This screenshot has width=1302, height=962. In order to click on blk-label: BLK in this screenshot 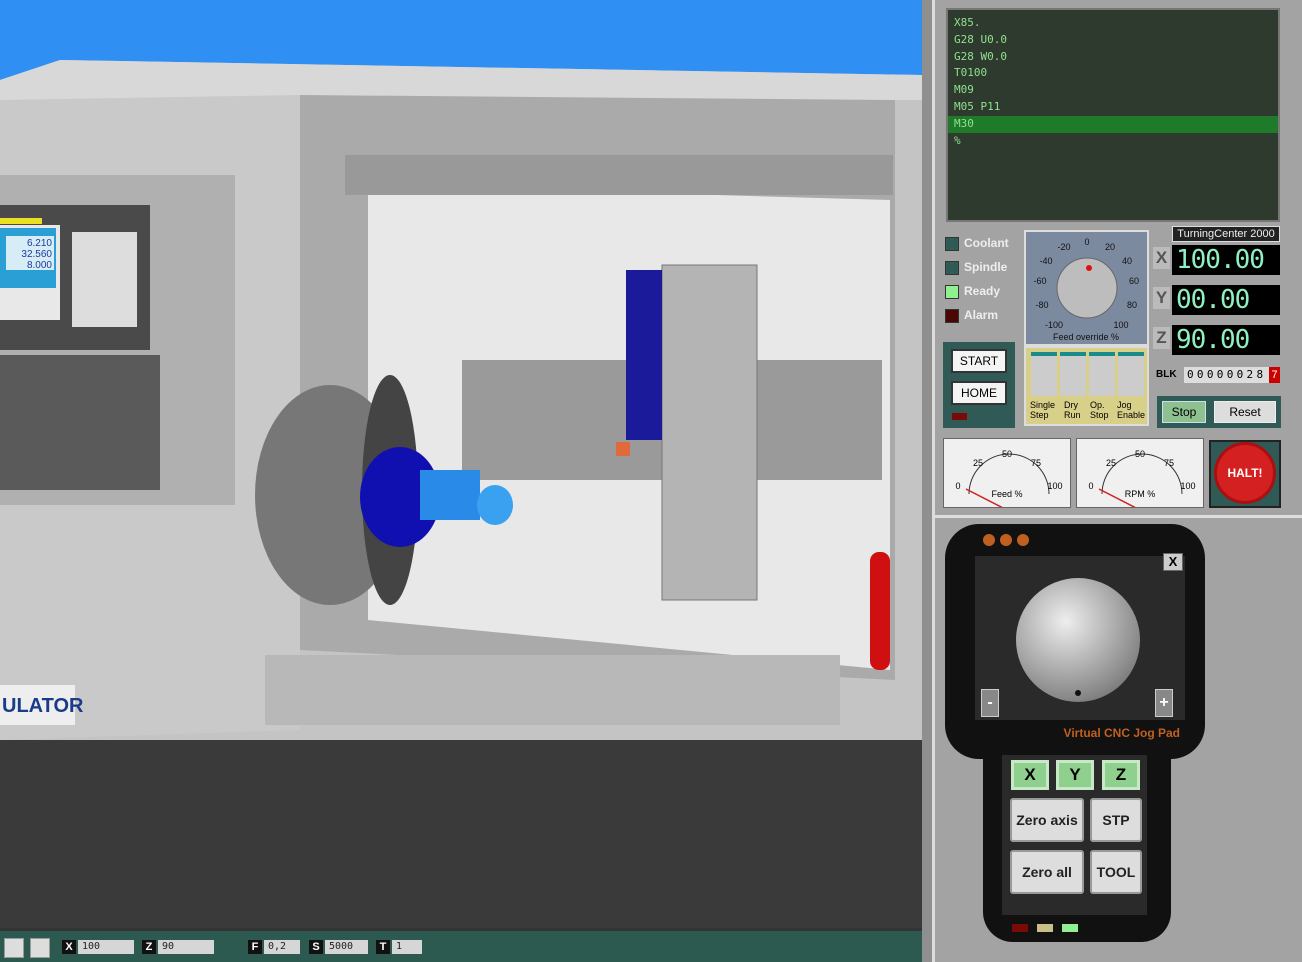, I will do `click(1166, 374)`.